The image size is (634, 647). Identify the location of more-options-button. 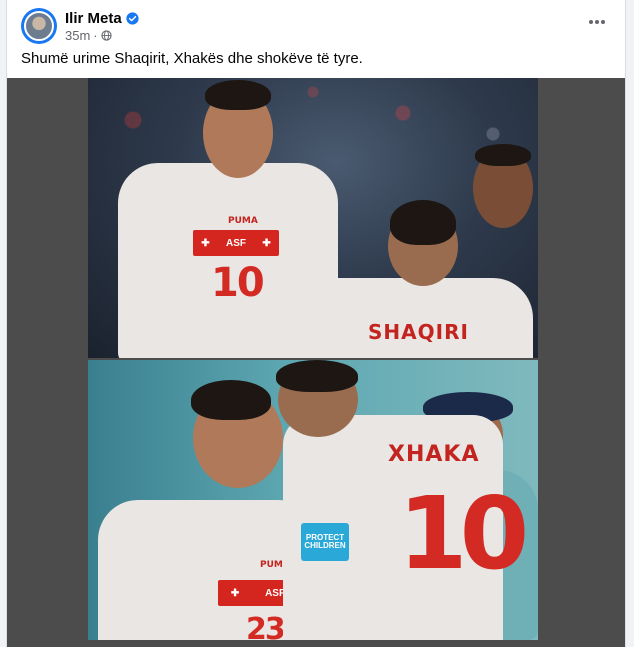
(597, 22).